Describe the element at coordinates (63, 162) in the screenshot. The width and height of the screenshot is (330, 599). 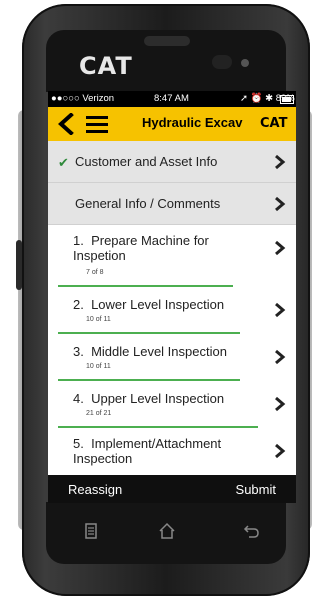
I see `checkmark-icon: ✔` at that location.